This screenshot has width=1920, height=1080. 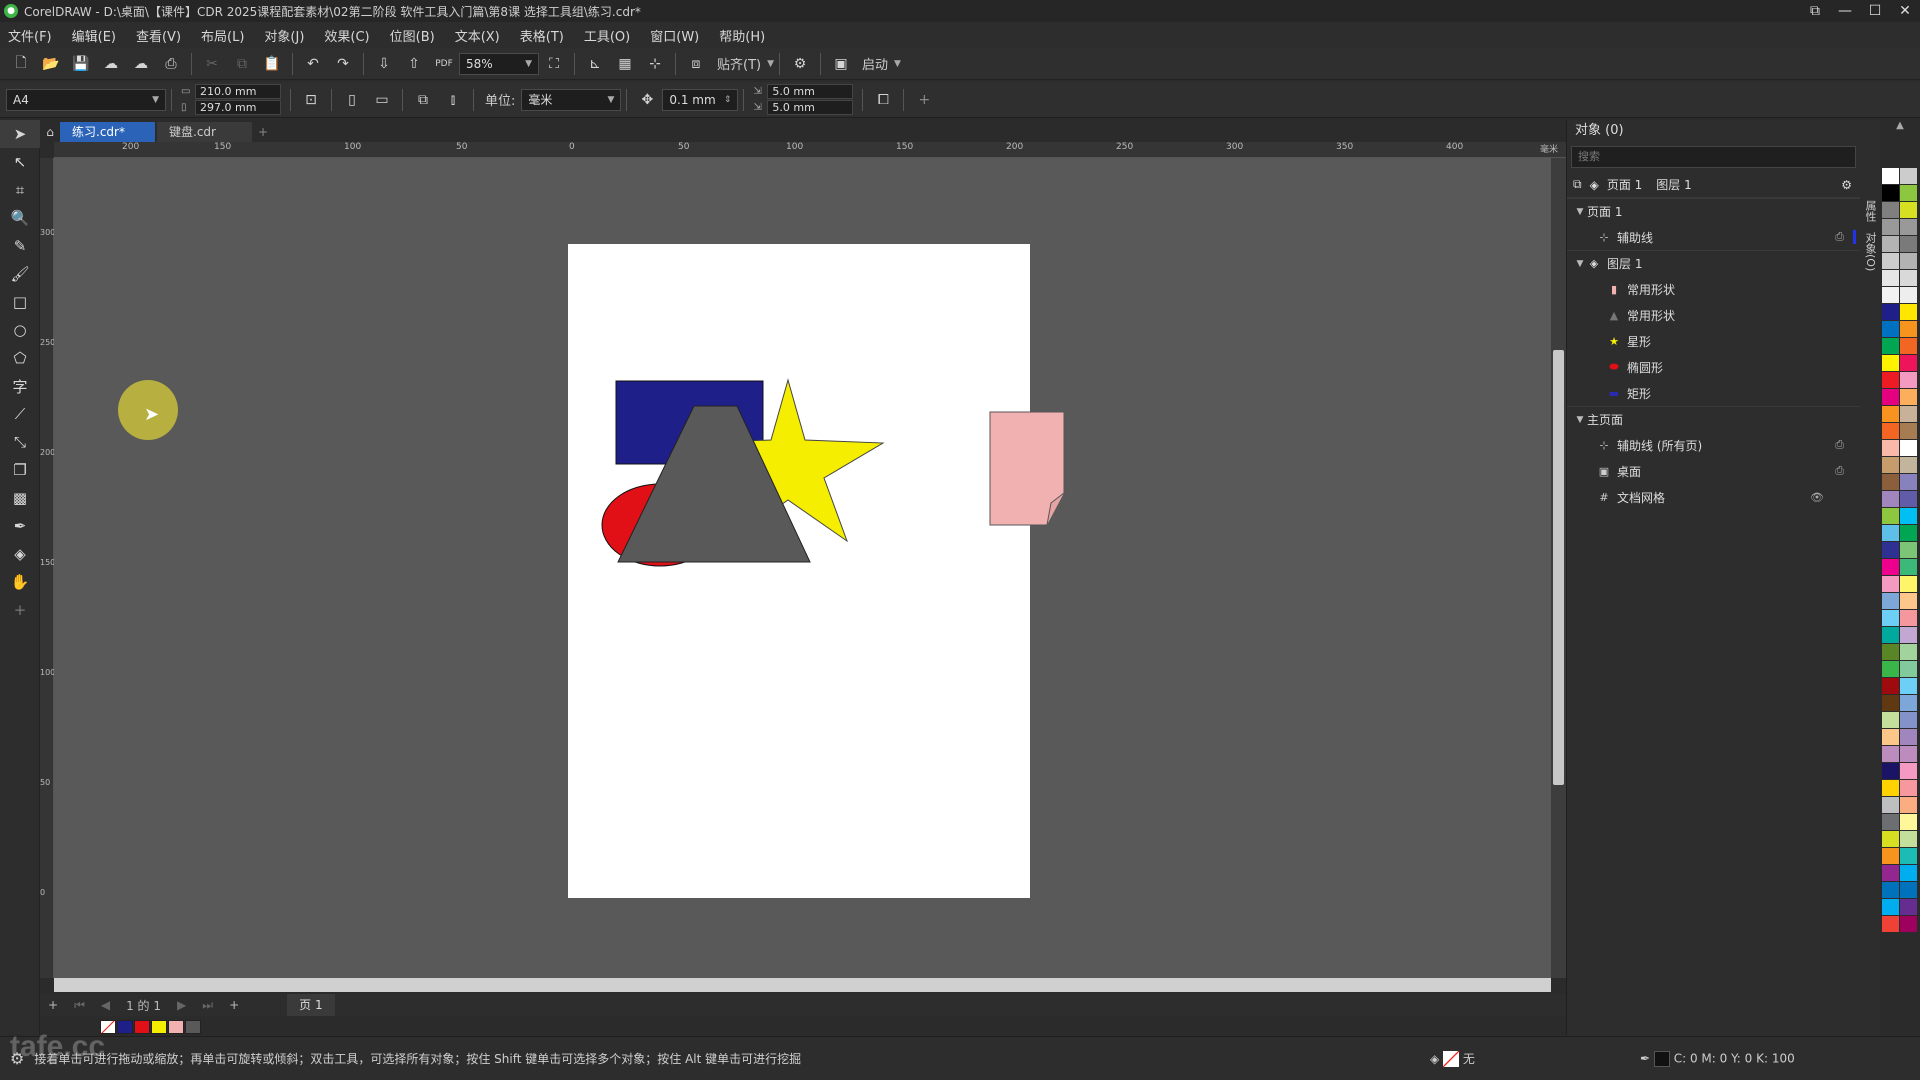 What do you see at coordinates (51, 64) in the screenshot?
I see `open-icon: 📂` at bounding box center [51, 64].